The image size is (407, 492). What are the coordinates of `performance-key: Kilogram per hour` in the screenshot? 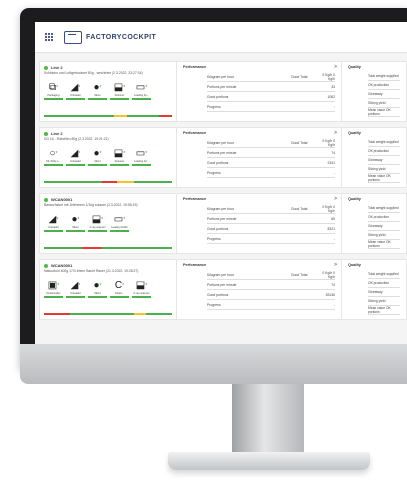 It's located at (220, 274).